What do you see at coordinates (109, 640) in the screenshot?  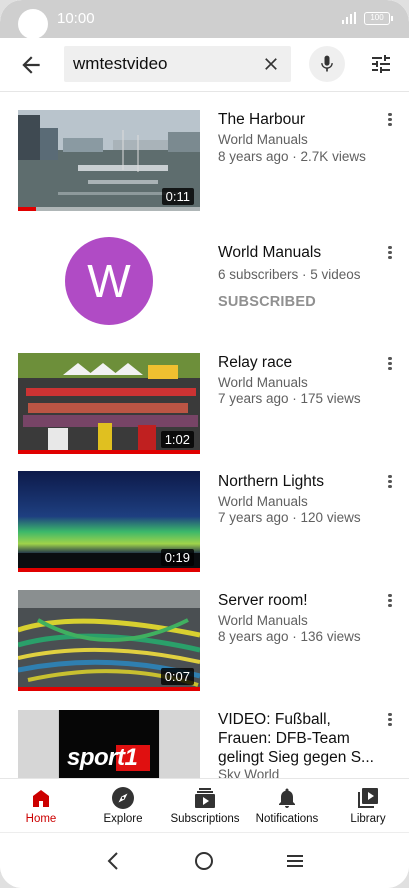 I see `video-thumbnail: 0:07` at bounding box center [109, 640].